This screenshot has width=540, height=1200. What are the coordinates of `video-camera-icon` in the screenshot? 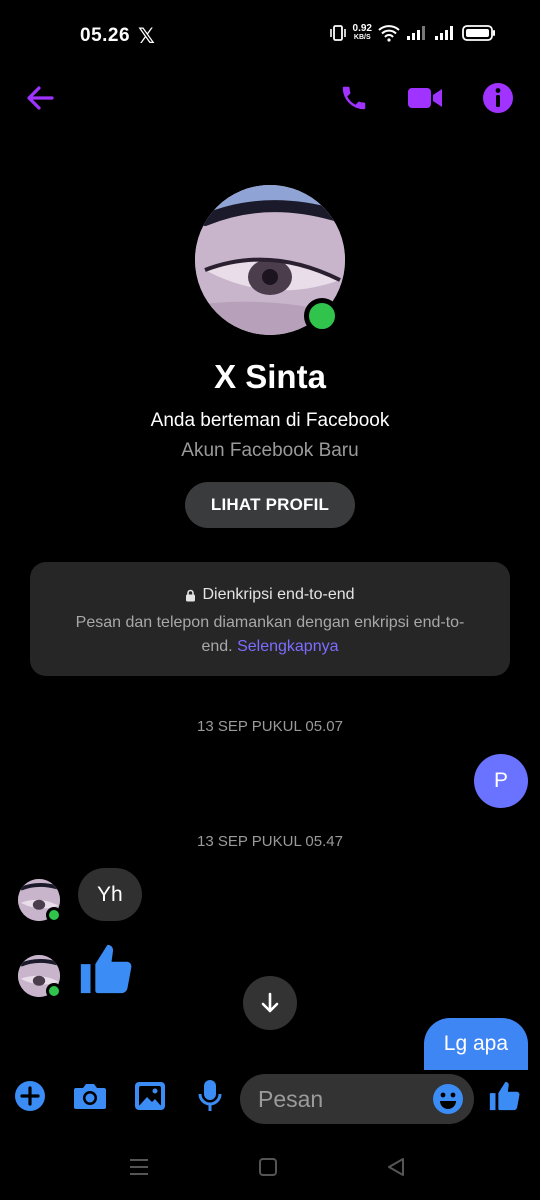 It's located at (425, 98).